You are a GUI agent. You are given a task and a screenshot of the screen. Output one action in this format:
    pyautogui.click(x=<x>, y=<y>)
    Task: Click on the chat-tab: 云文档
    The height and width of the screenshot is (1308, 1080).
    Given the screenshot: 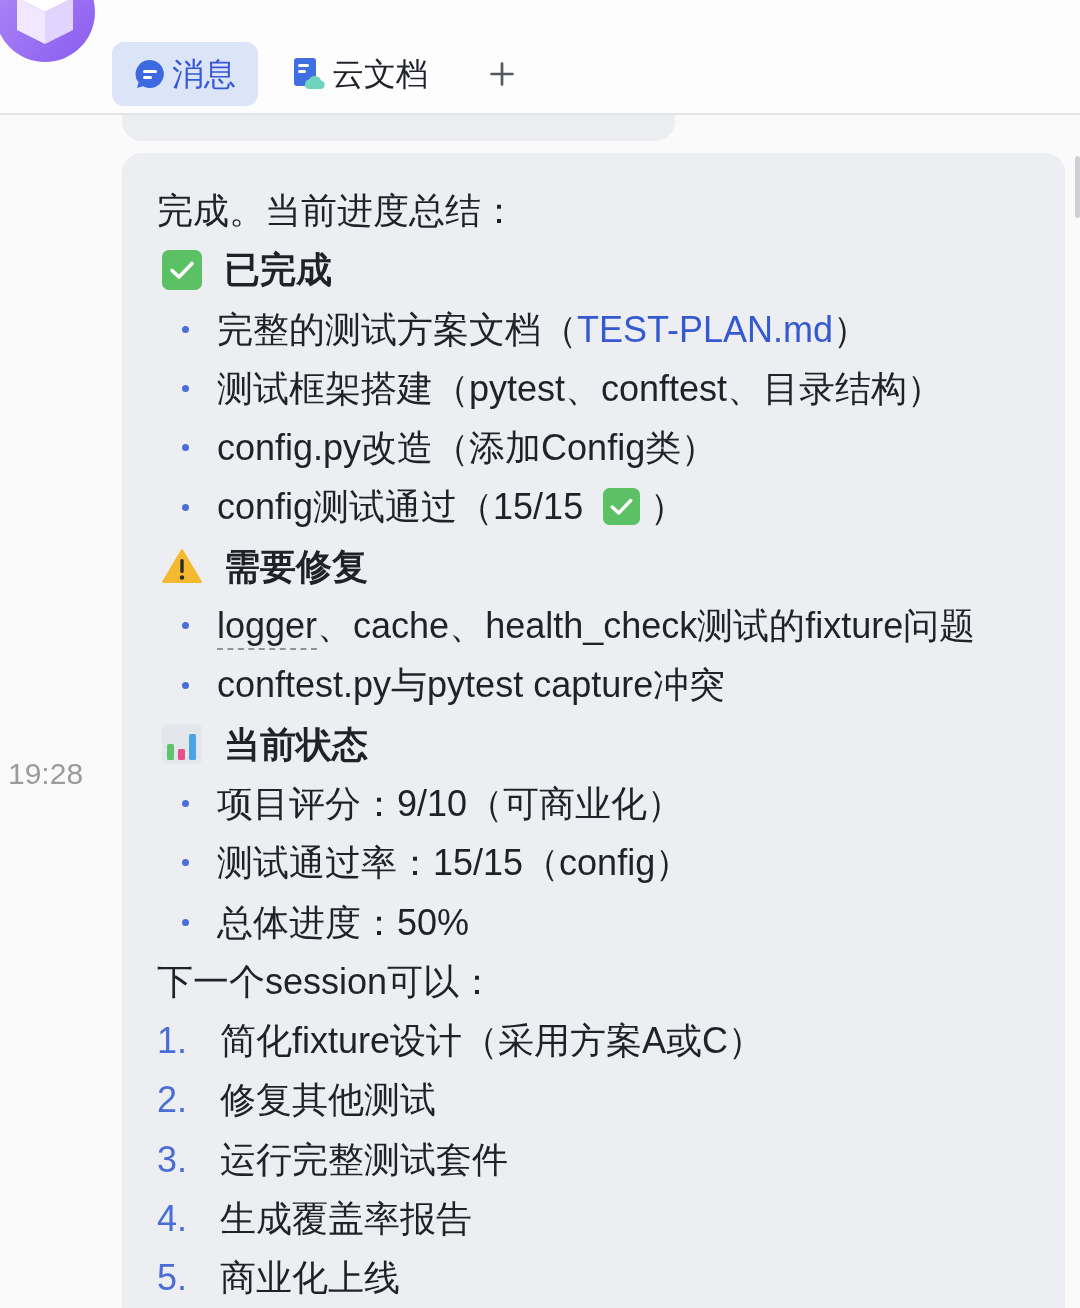 What is the action you would take?
    pyautogui.click(x=360, y=74)
    